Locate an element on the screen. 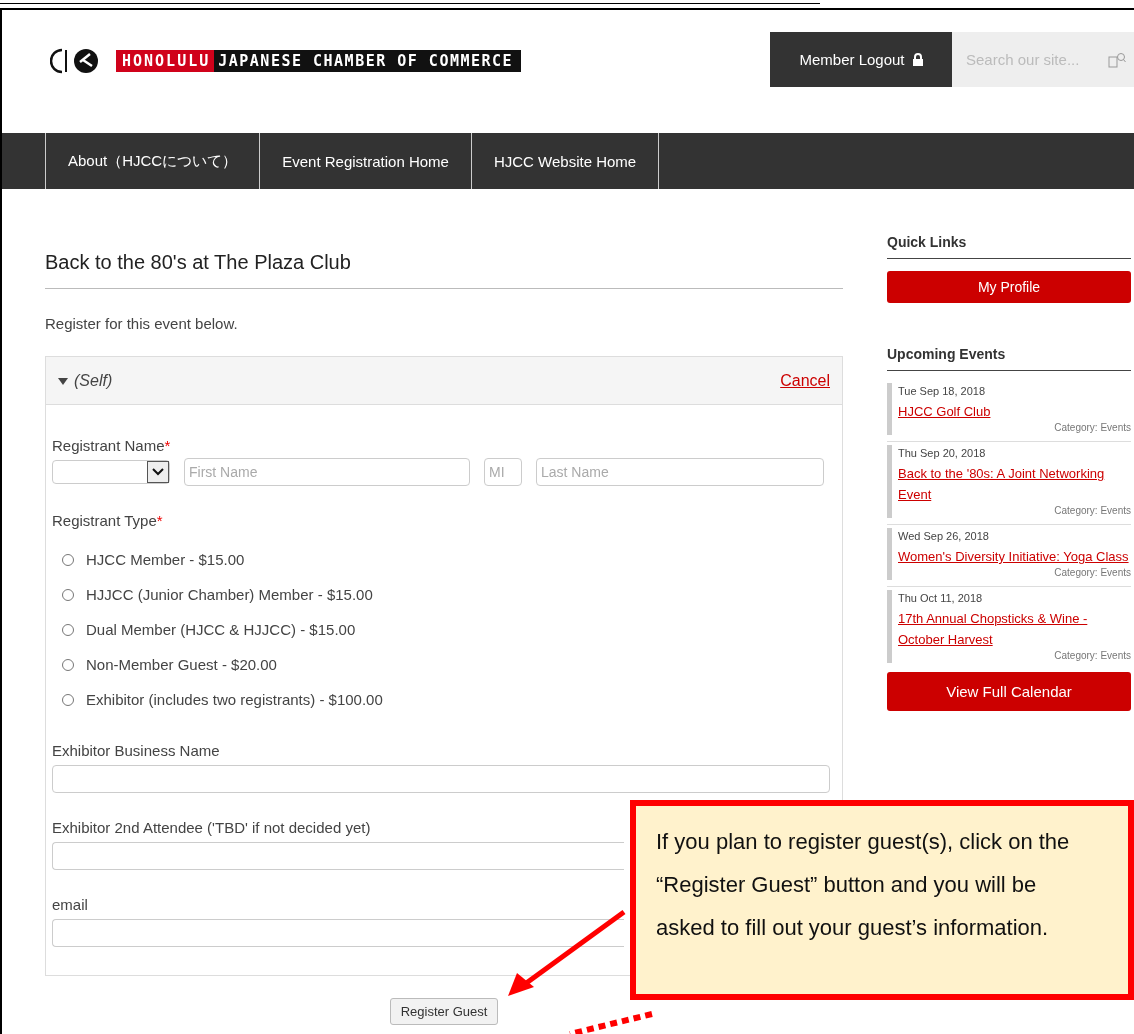 Image resolution: width=1134 pixels, height=1034 pixels. chevron-icon is located at coordinates (158, 472).